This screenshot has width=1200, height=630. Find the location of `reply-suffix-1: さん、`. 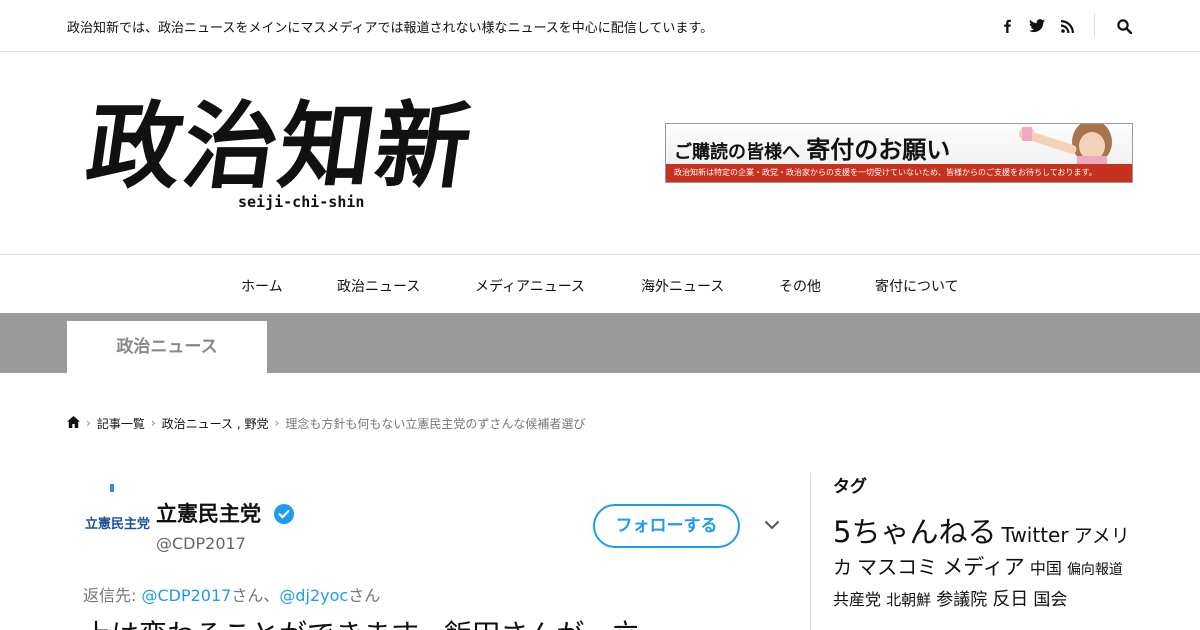

reply-suffix-1: さん、 is located at coordinates (255, 595).